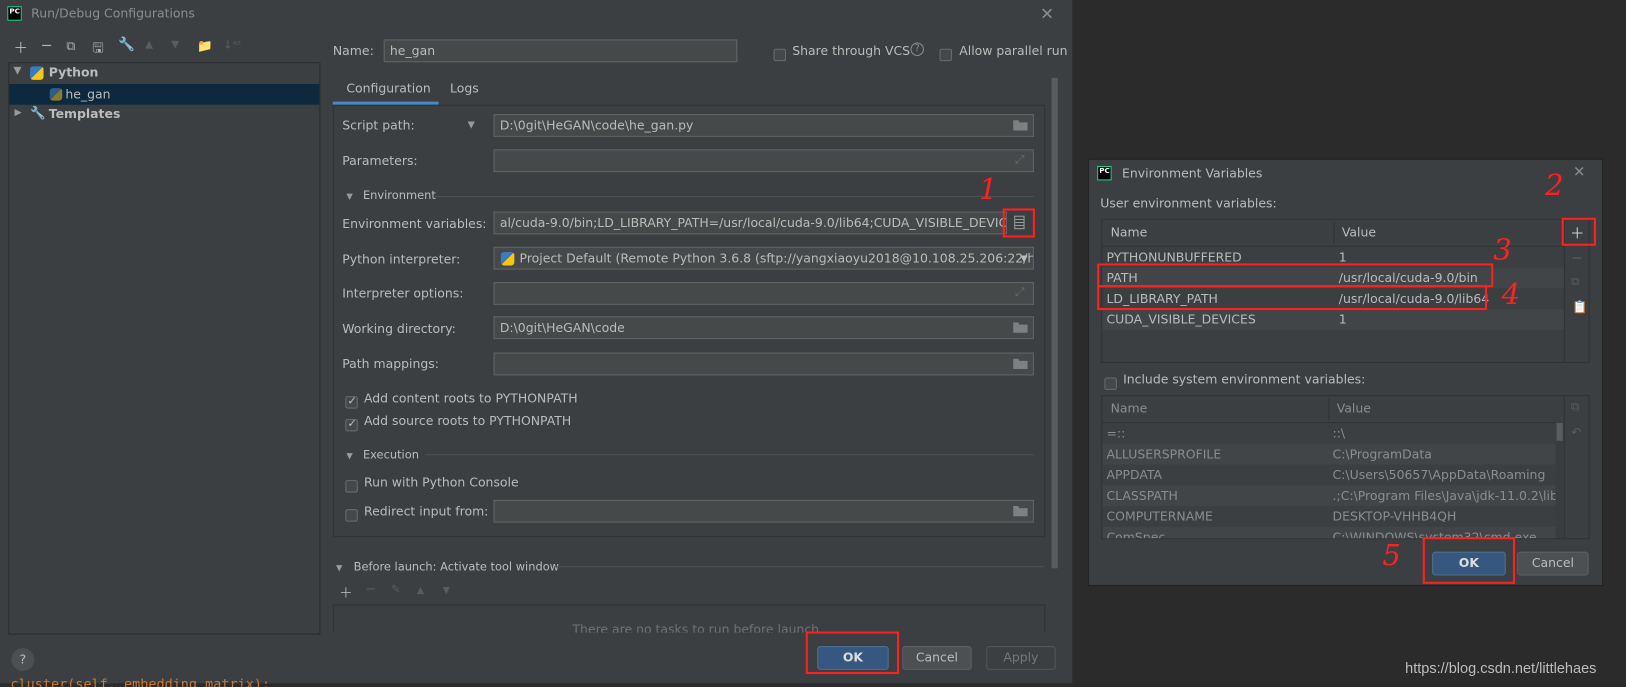 The image size is (1626, 687). What do you see at coordinates (390, 364) in the screenshot?
I see `path-mappings-label: Path mappings:` at bounding box center [390, 364].